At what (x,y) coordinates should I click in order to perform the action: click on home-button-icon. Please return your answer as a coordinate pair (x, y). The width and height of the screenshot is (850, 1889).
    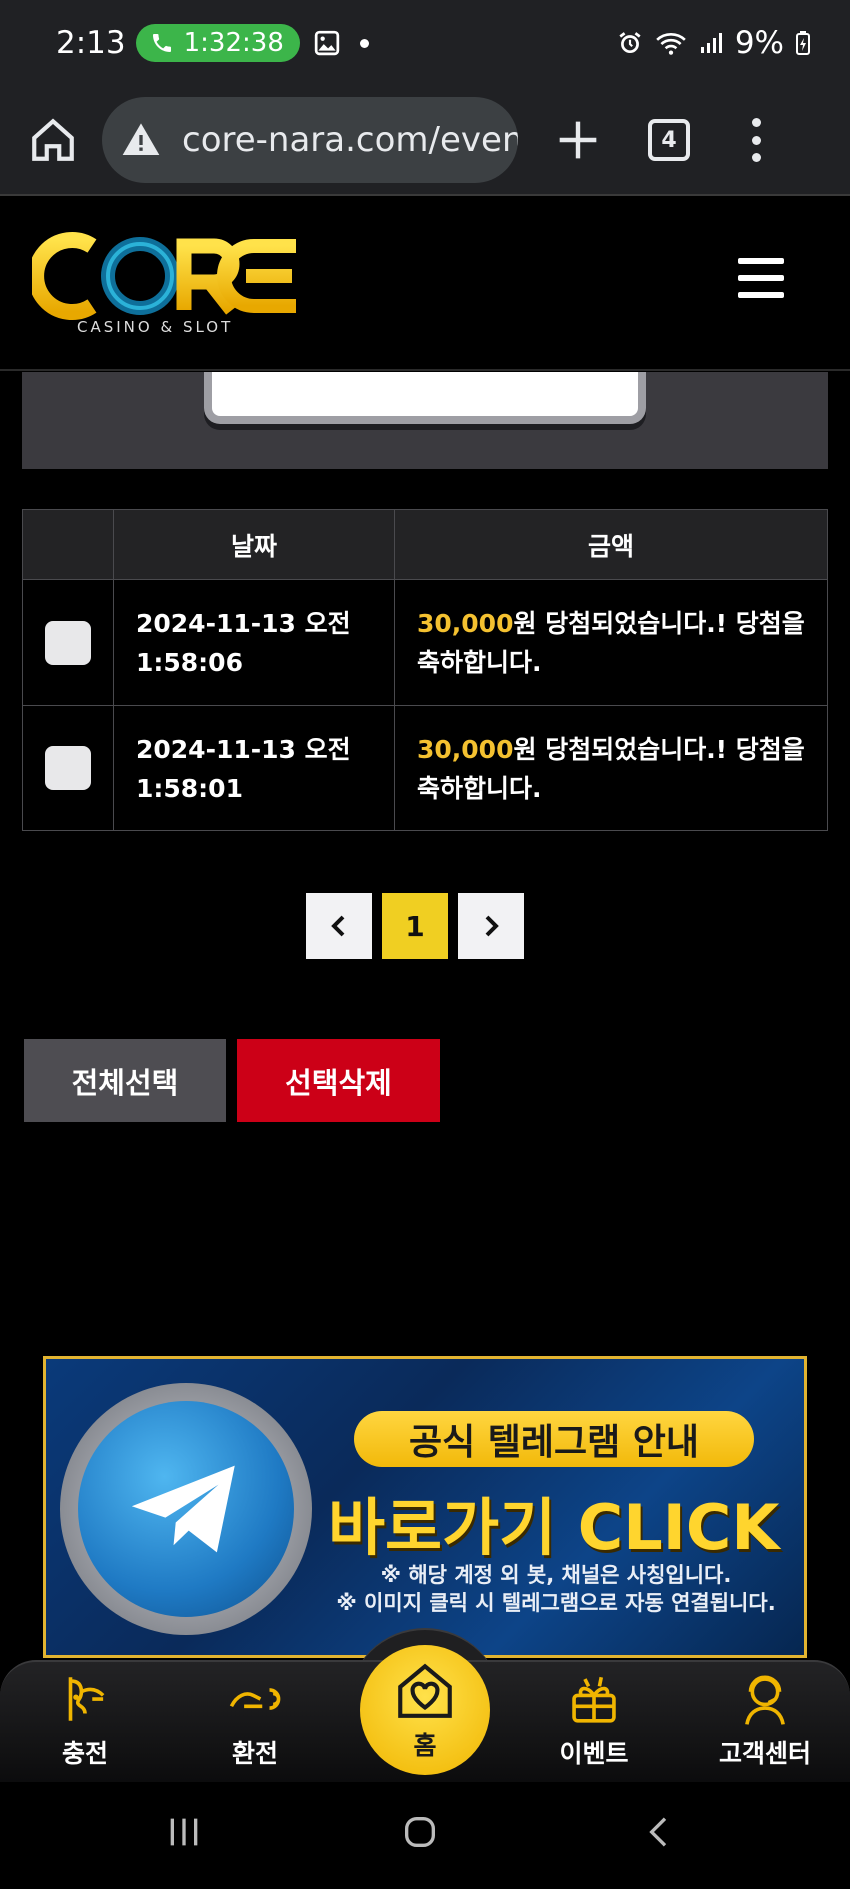
    Looking at the image, I should click on (420, 1832).